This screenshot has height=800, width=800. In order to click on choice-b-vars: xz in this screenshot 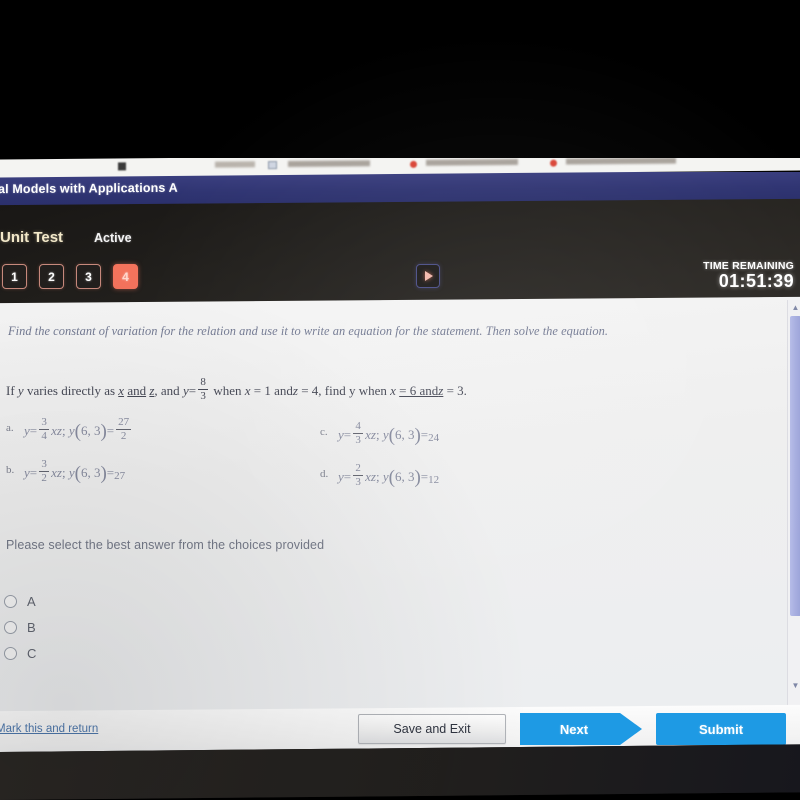, I will do `click(56, 472)`.